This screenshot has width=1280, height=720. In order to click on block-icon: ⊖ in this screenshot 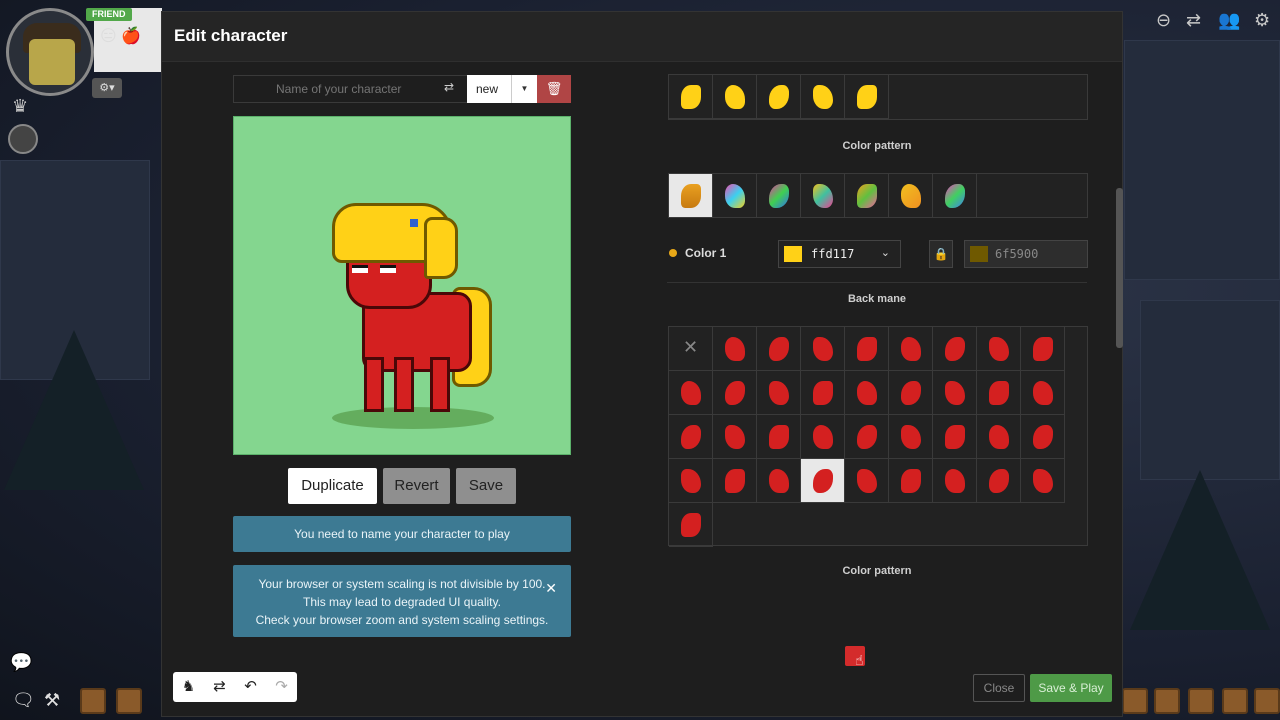, I will do `click(1163, 20)`.